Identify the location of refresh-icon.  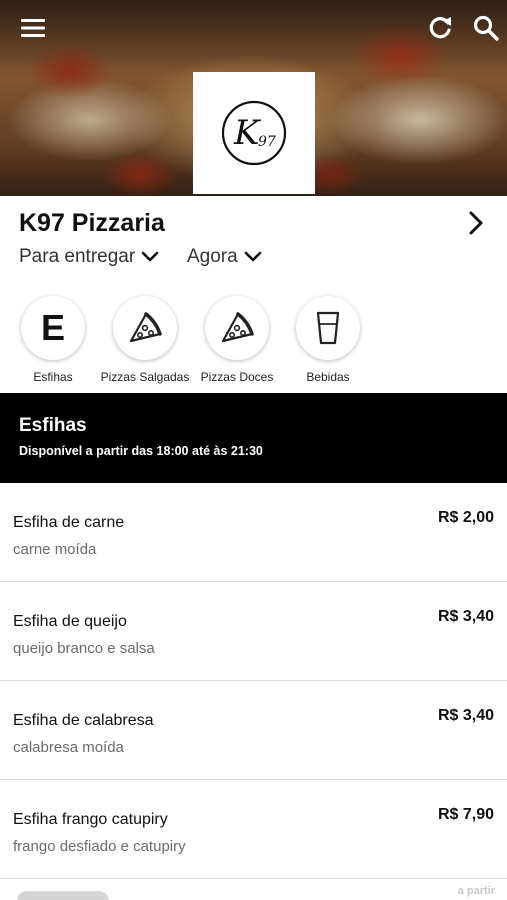
(440, 28).